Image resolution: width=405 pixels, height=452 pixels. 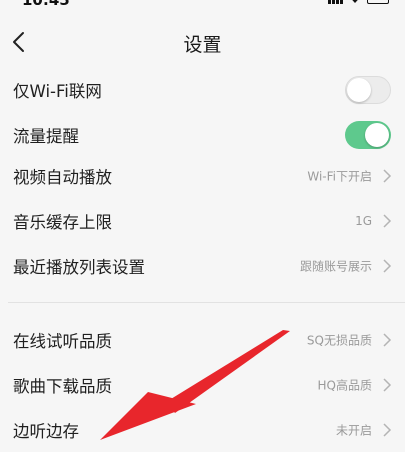 What do you see at coordinates (202, 176) in the screenshot?
I see `setting-row-video-autoplay: 视频自动播放 Wi-Fi下开启` at bounding box center [202, 176].